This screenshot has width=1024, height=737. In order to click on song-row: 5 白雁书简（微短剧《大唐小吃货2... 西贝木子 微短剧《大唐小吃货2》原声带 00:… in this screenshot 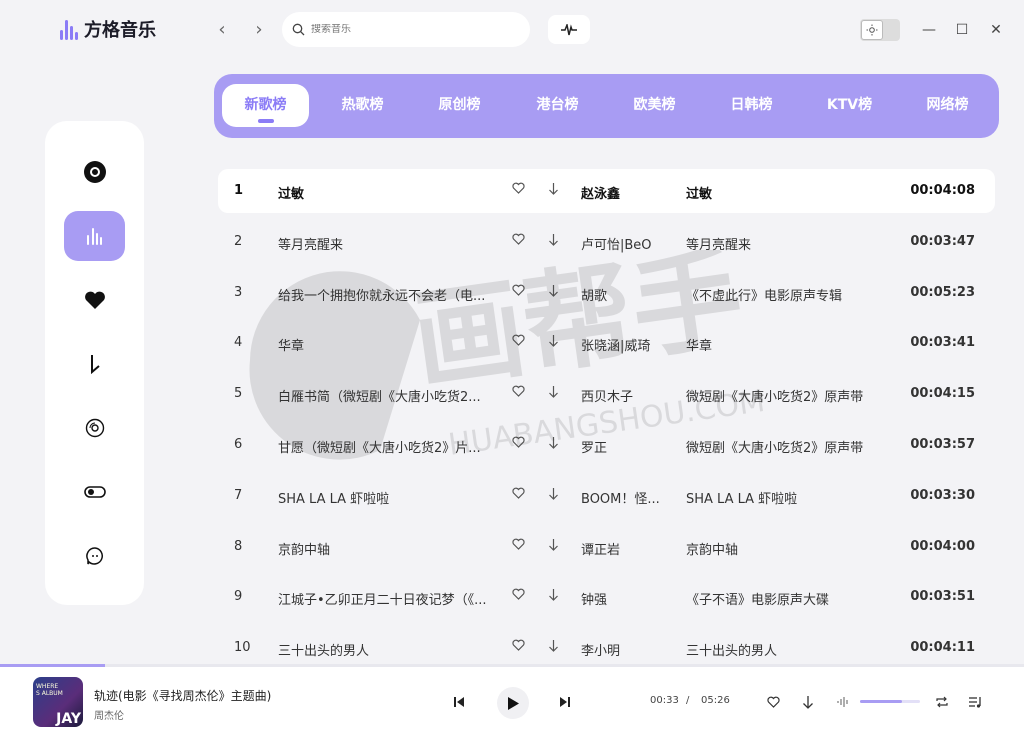, I will do `click(606, 394)`.